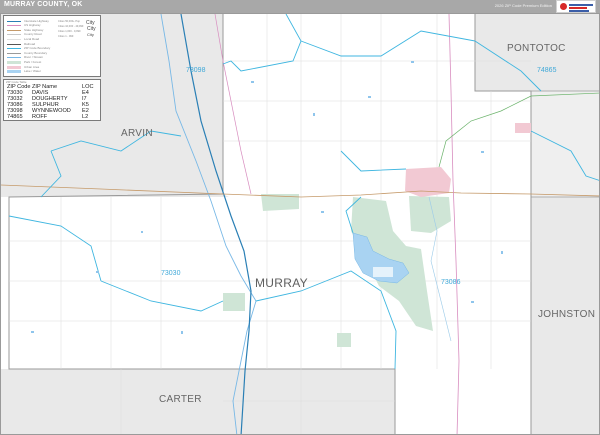 Image resolution: width=600 pixels, height=435 pixels. I want to click on legend-item-label: Local Road, so click(32, 38).